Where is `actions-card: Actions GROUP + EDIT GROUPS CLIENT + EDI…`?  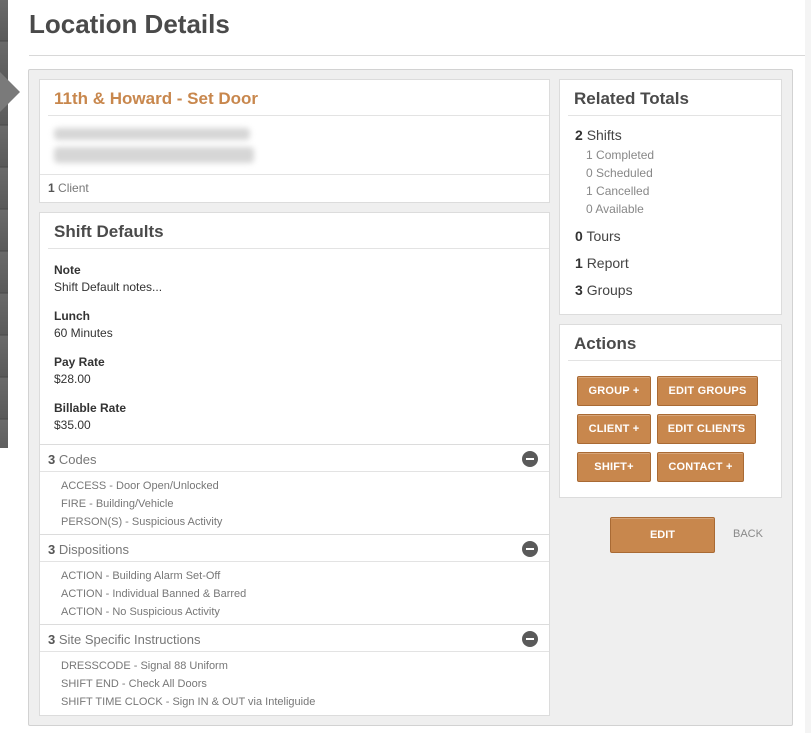
actions-card: Actions GROUP + EDIT GROUPS CLIENT + EDI… is located at coordinates (670, 411).